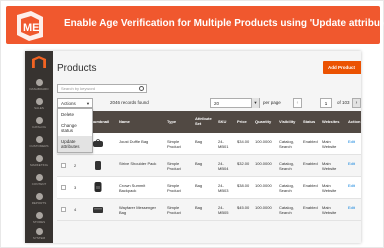  What do you see at coordinates (78, 88) in the screenshot?
I see `search-placeholder: Search by keyword` at bounding box center [78, 88].